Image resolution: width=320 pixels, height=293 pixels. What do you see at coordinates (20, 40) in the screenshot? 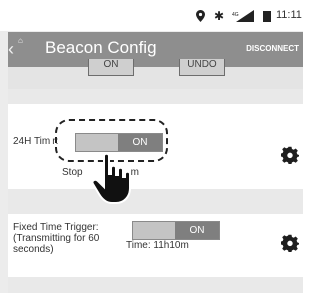
I see `app-logo: ⌂` at bounding box center [20, 40].